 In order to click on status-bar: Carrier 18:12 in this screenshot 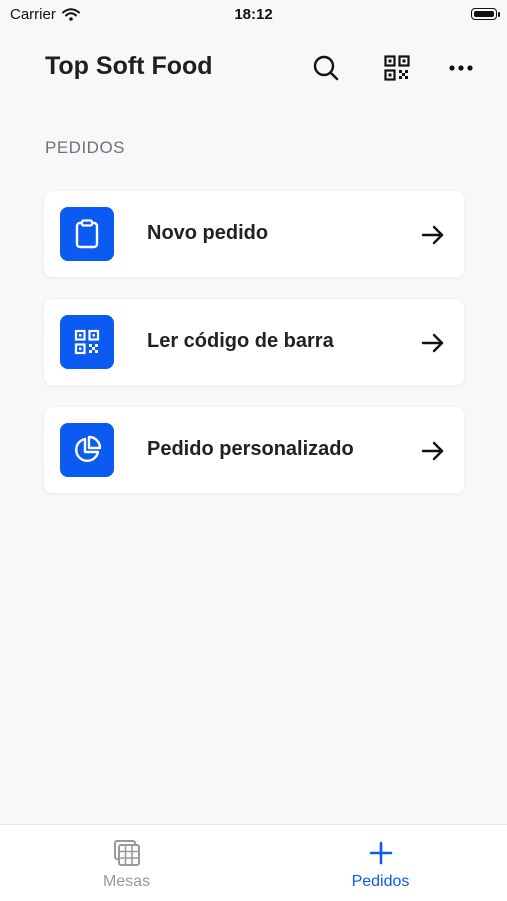, I will do `click(253, 15)`.